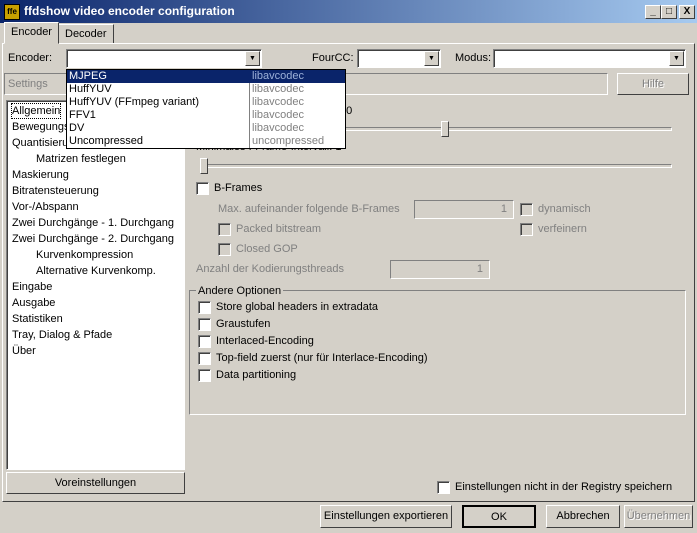  I want to click on threads-label: Anzahl der Kodierungsthreads, so click(270, 269).